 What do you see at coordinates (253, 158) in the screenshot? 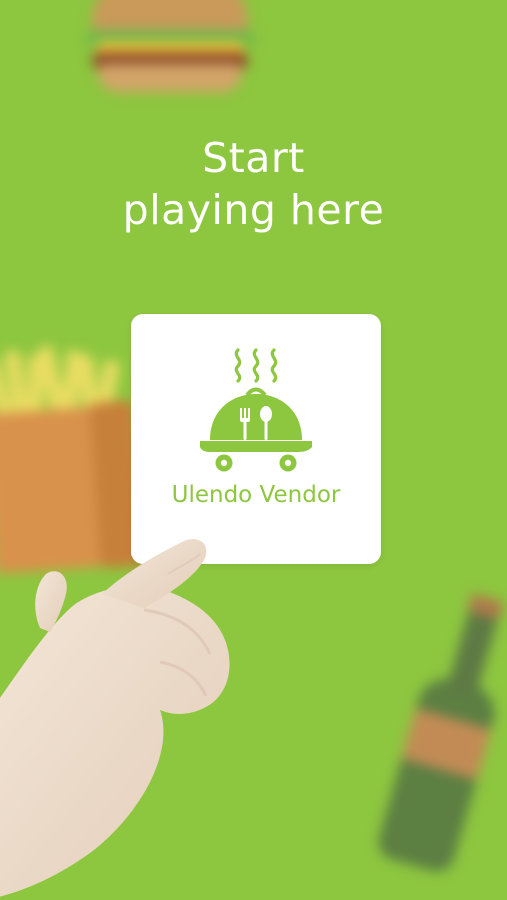
I see `headline-line-1: Start` at bounding box center [253, 158].